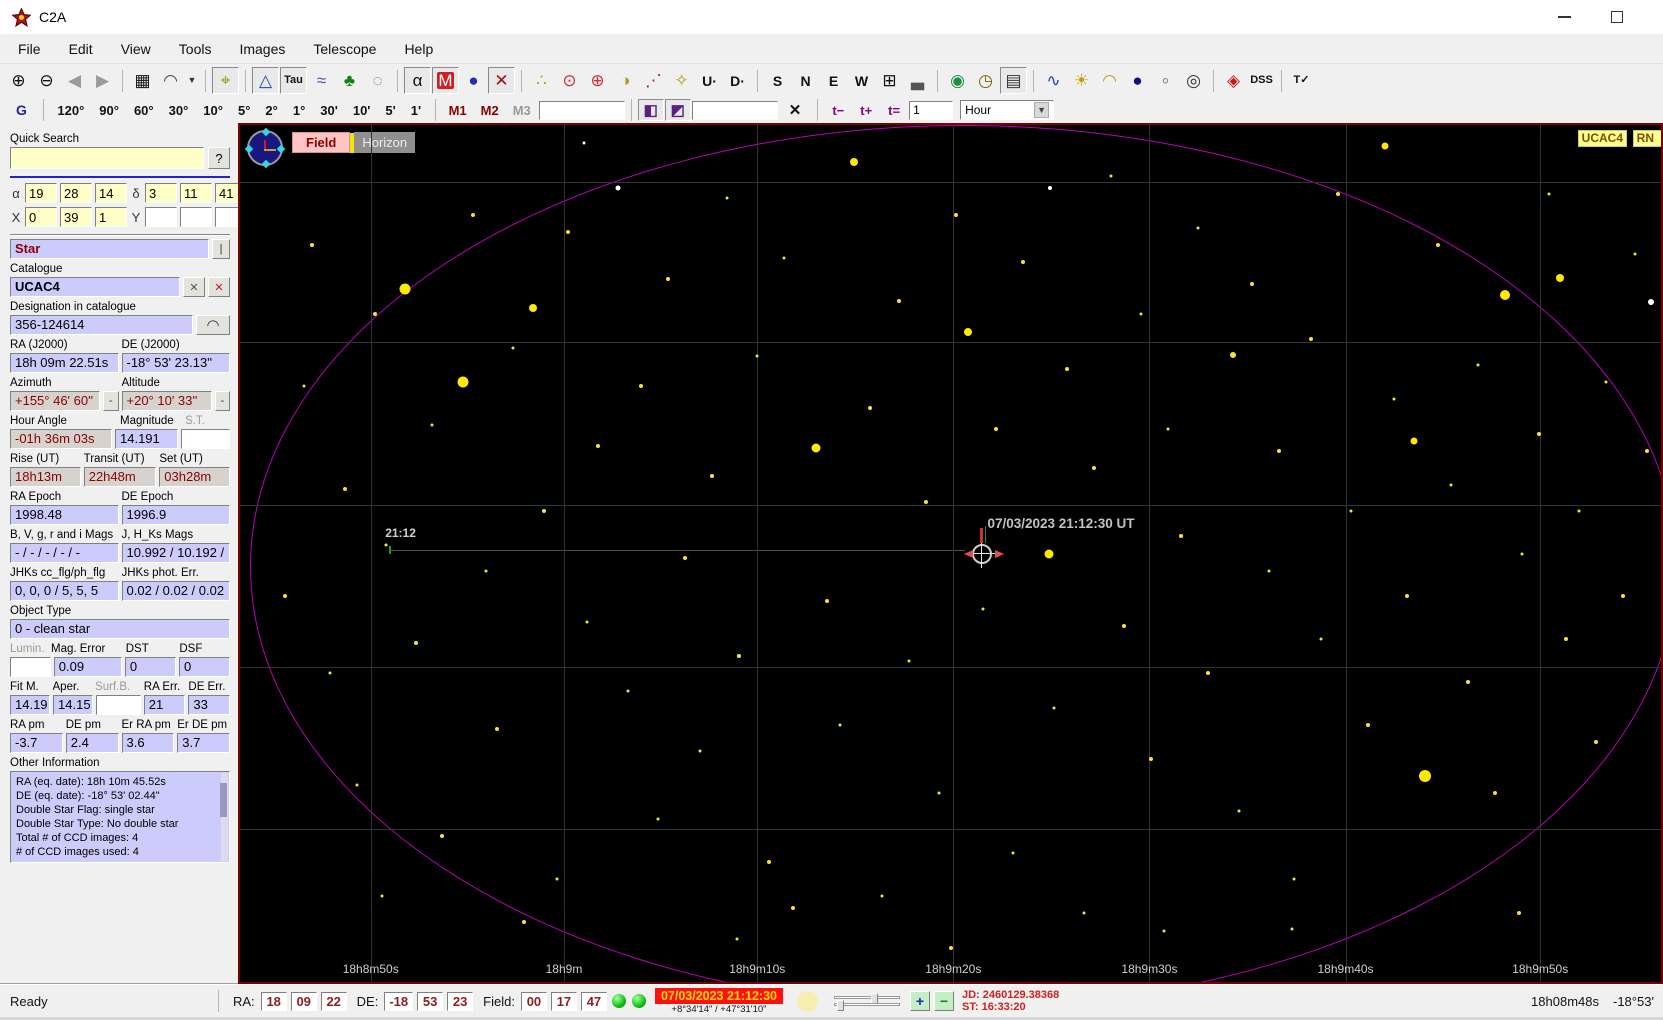 The image size is (1663, 1020). What do you see at coordinates (147, 439) in the screenshot?
I see `magnitude-field: 14.191` at bounding box center [147, 439].